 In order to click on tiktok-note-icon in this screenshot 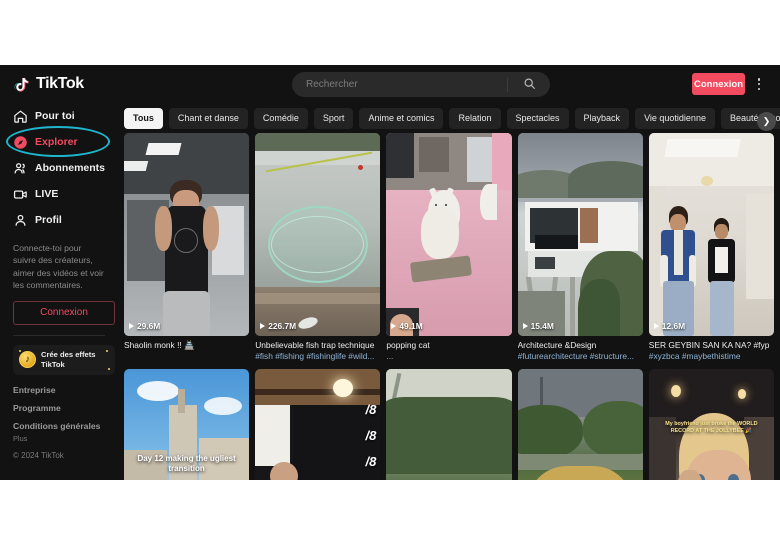, I will do `click(21, 84)`.